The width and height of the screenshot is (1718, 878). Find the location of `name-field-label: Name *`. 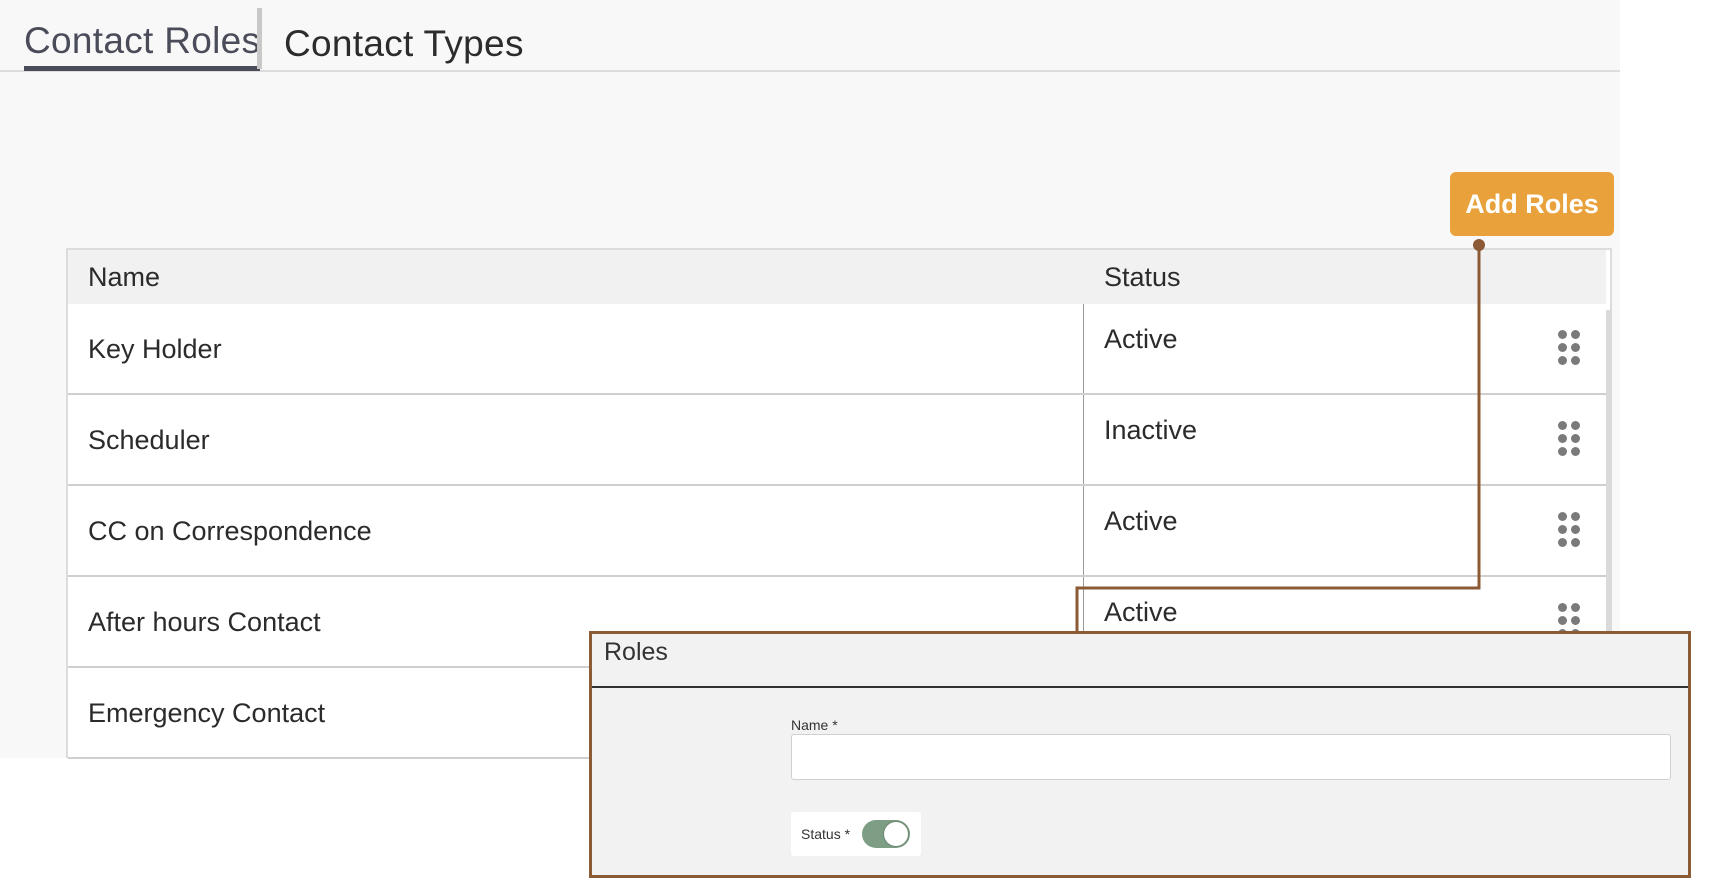

name-field-label: Name * is located at coordinates (814, 725).